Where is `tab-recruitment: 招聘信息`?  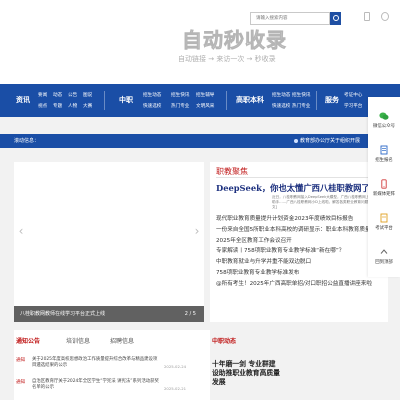 tab-recruitment: 招聘信息 is located at coordinates (122, 340).